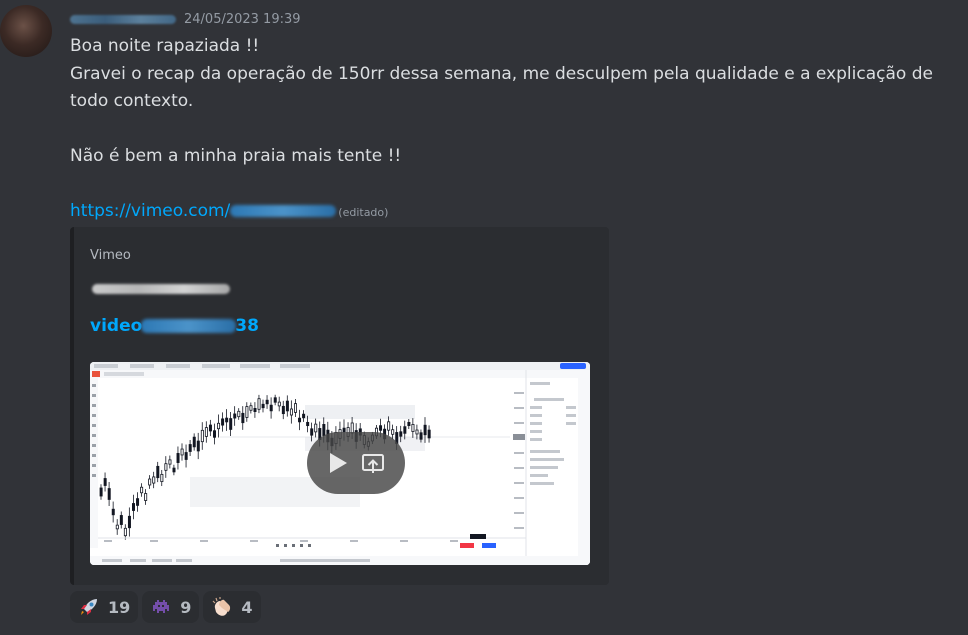  Describe the element at coordinates (242, 19) in the screenshot. I see `timestamp: 24/05/2023 19:39` at that location.